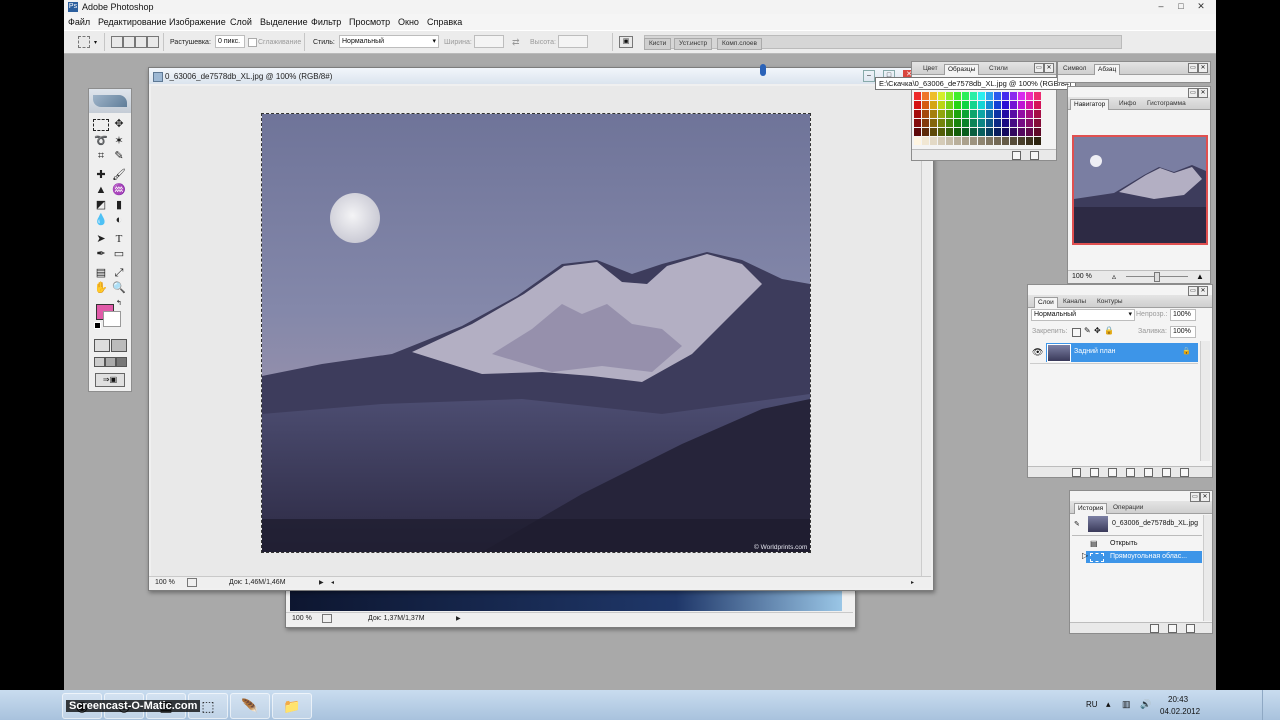 The width and height of the screenshot is (1280, 720). I want to click on tab-character: Символ, so click(1074, 69).